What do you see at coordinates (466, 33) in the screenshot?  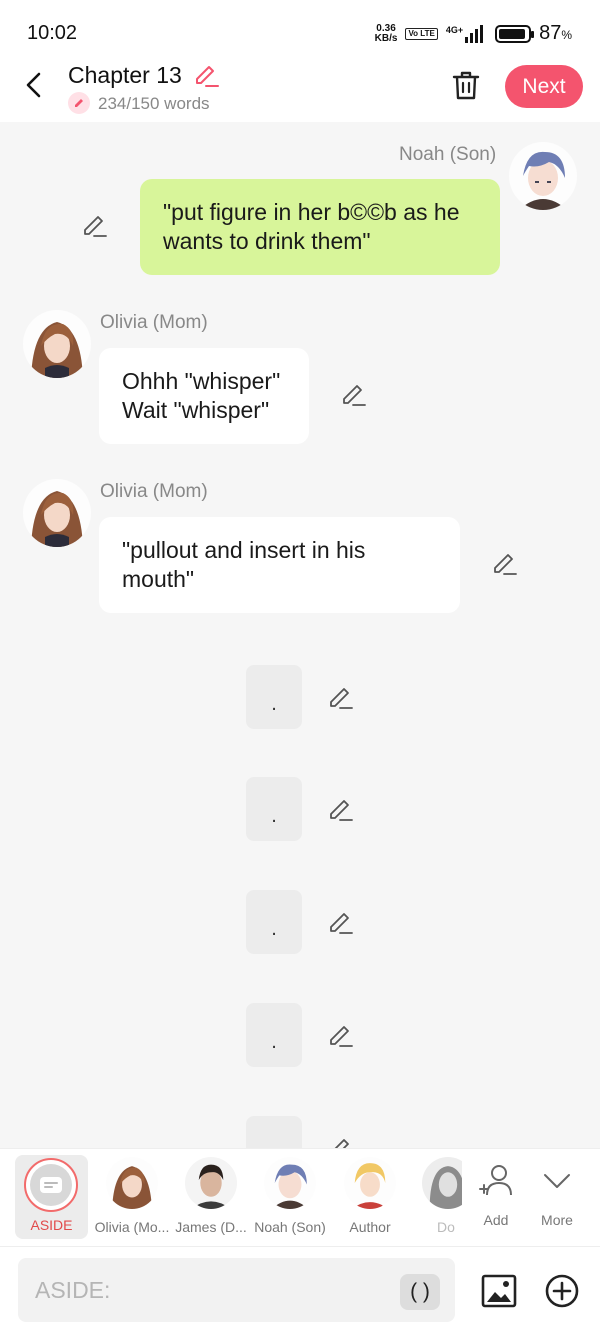 I see `signal-icon: 4G+` at bounding box center [466, 33].